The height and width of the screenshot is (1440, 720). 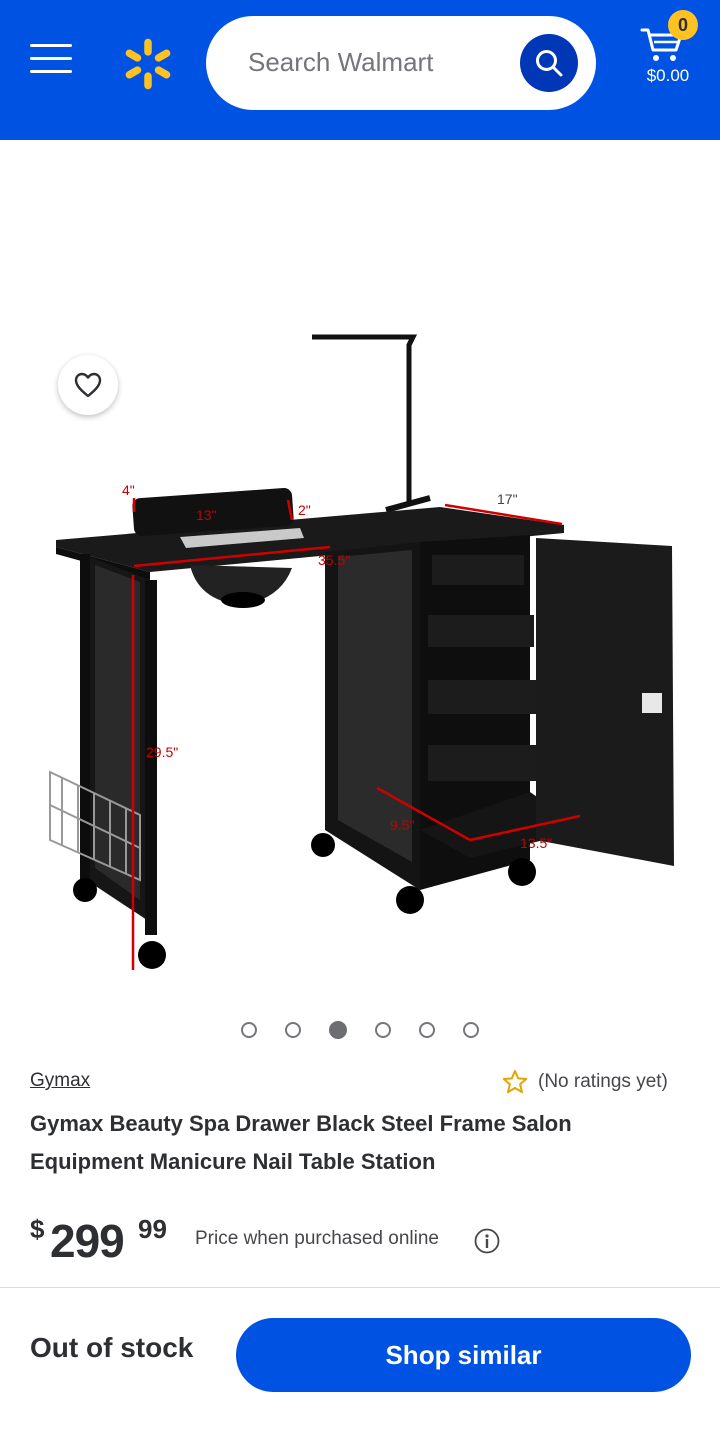 I want to click on dimension-label: 4", so click(x=128, y=490).